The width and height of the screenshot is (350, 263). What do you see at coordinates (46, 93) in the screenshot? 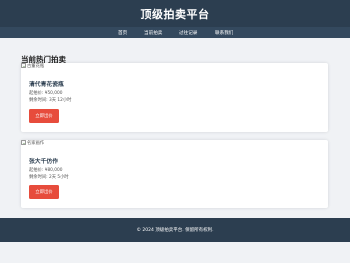
I see `auction-start-price: 起拍价: ¥50,000` at bounding box center [46, 93].